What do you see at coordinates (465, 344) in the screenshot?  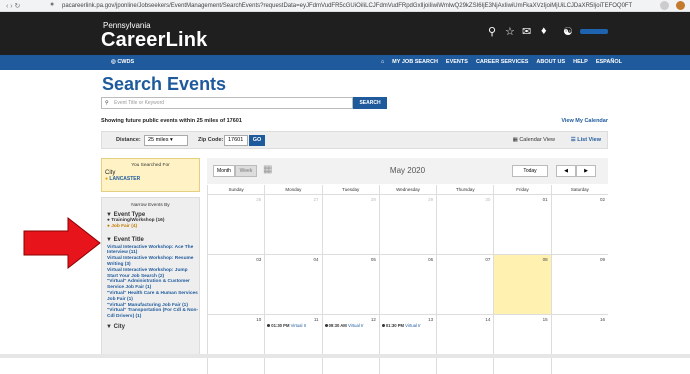 I see `day-cell: 14` at bounding box center [465, 344].